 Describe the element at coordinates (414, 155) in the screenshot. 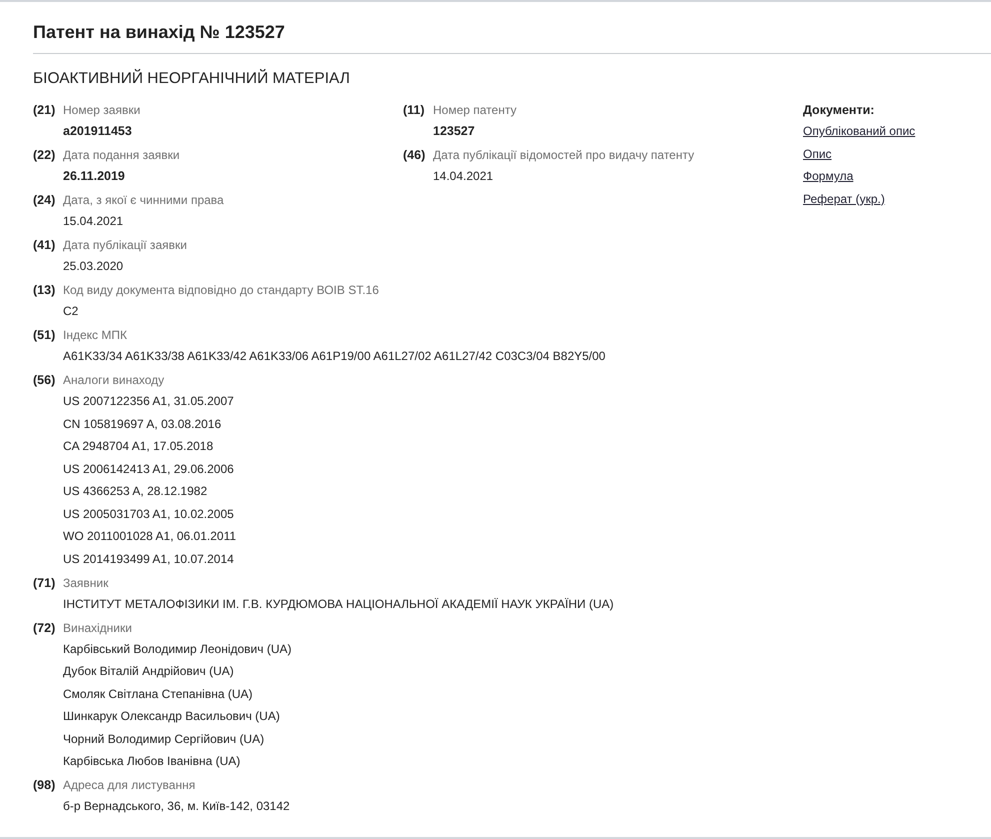

I see `field-code: (46)` at that location.